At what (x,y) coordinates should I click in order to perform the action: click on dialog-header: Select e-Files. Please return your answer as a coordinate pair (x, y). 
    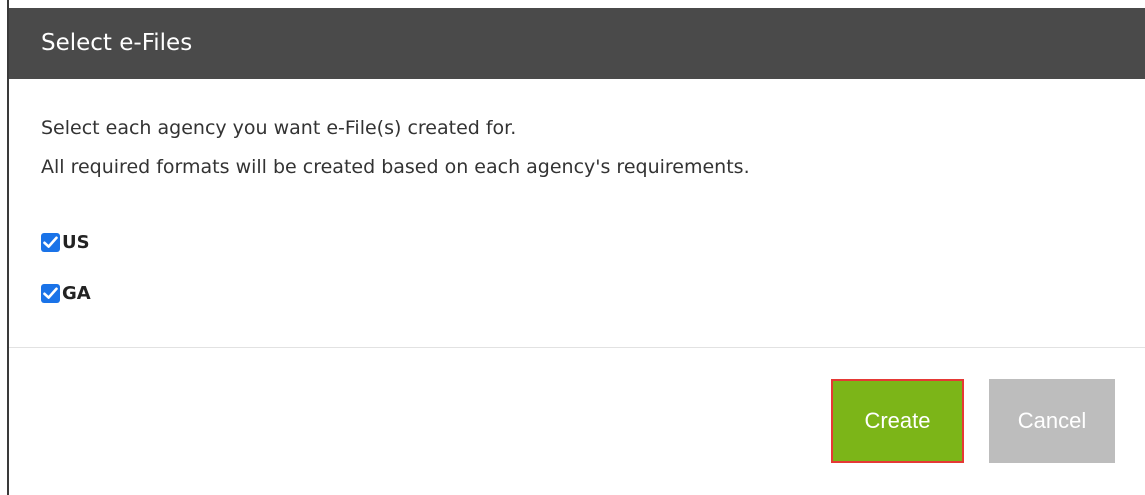
    Looking at the image, I should click on (577, 43).